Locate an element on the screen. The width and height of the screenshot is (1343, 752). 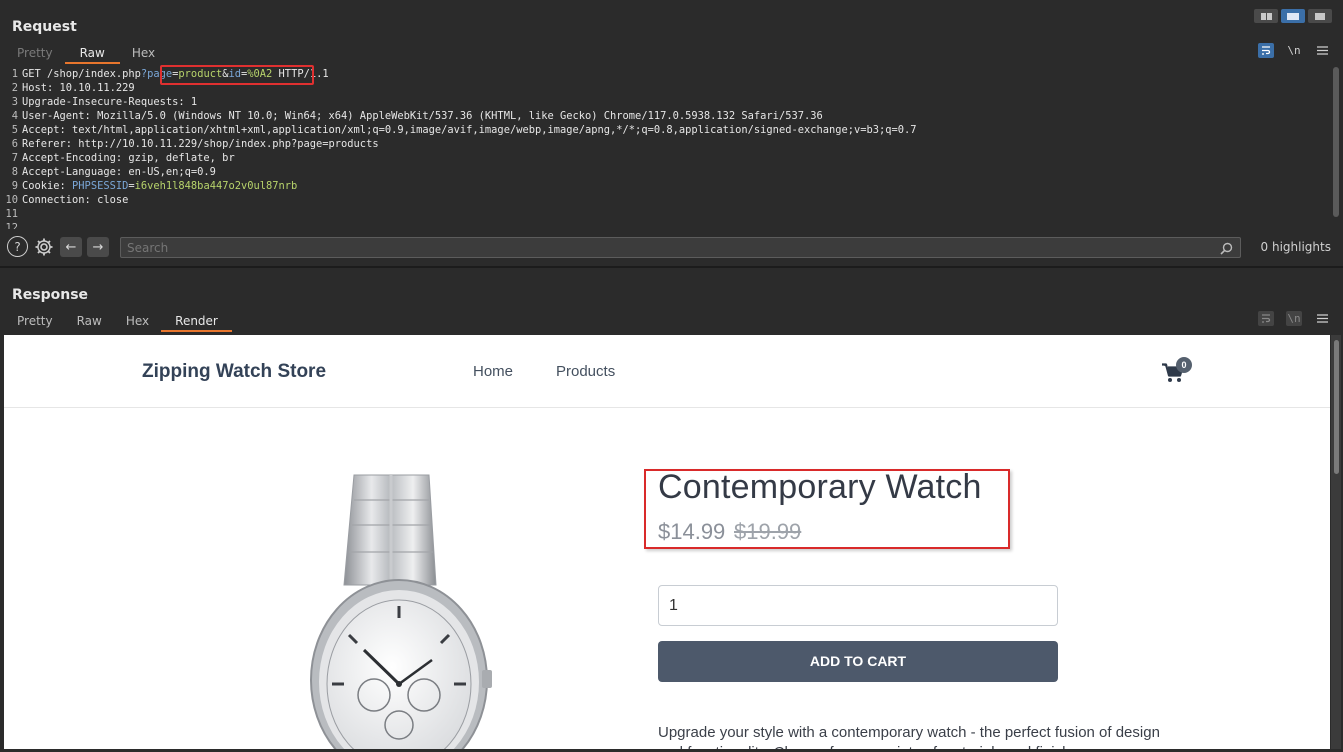
help-icon: ? is located at coordinates (17, 246).